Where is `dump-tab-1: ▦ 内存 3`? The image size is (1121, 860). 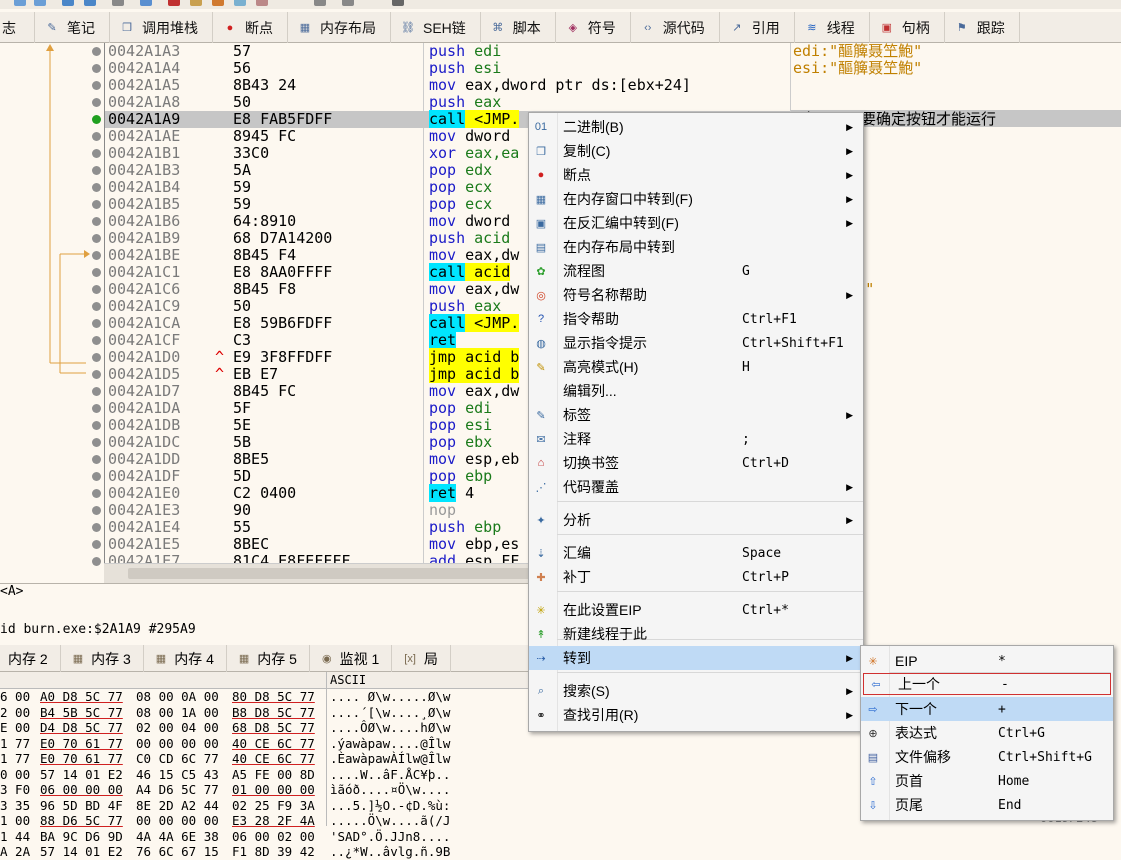 dump-tab-1: ▦ 内存 3 is located at coordinates (102, 658).